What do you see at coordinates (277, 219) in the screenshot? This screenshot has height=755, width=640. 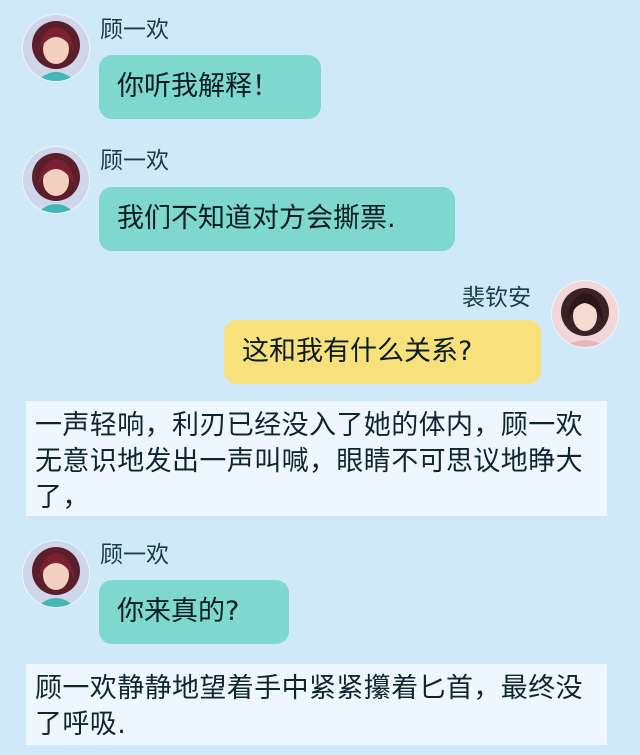 I see `message-bubble: 我们不知道对方会撕票.` at bounding box center [277, 219].